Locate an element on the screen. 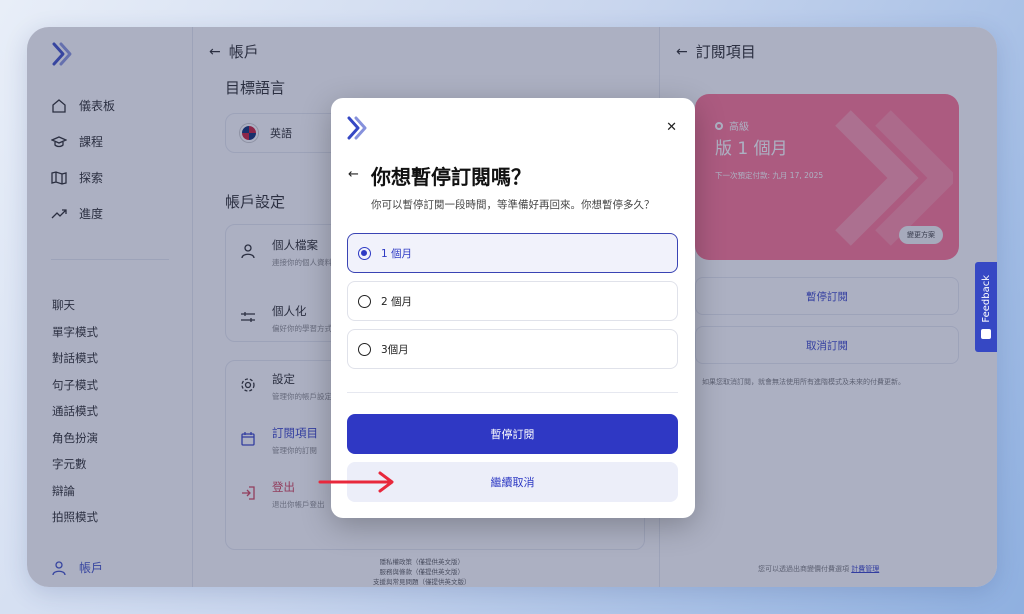  dialog-divider is located at coordinates (512, 392).